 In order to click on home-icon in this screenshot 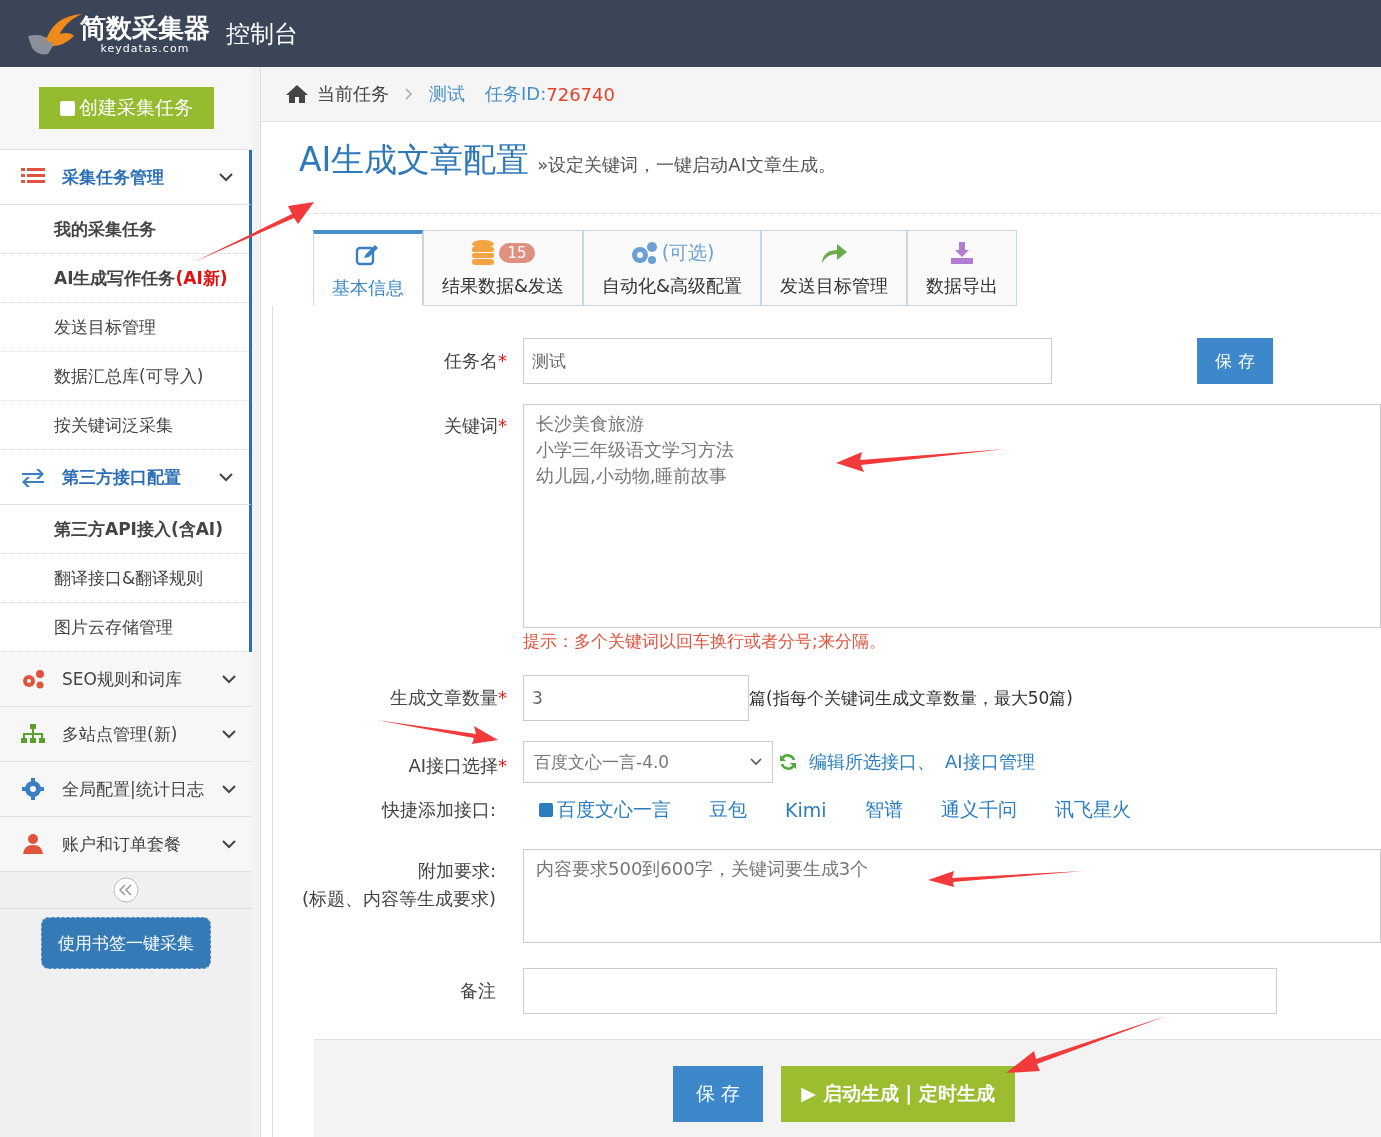, I will do `click(297, 94)`.